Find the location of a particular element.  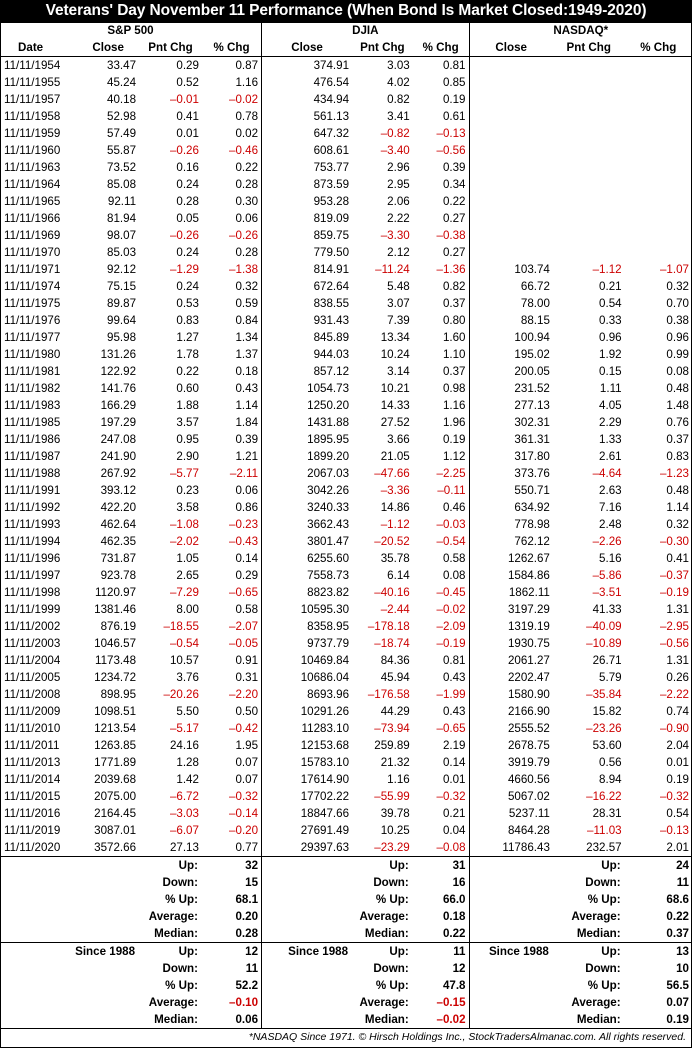

cell-nq-close: 762.12 is located at coordinates (510, 541).